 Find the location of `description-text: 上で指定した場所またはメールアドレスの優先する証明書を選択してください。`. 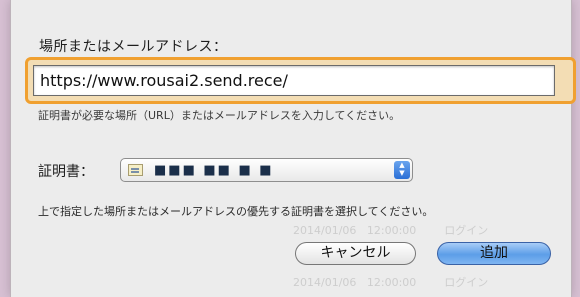

description-text: 上で指定した場所またはメールアドレスの優先する証明書を選択してください。 is located at coordinates (236, 211).